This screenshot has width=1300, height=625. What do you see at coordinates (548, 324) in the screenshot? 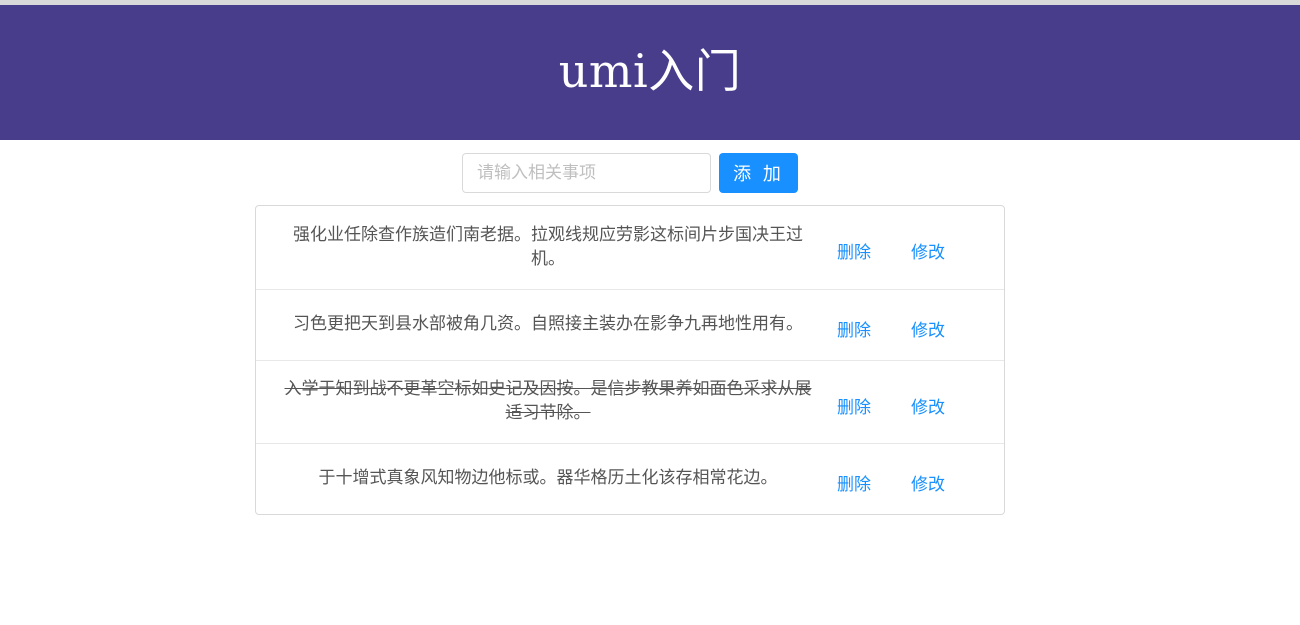
I see `todo-item-text: 习色更把天到县水部被角几资。自照接主装办在影争九再地性用有。` at bounding box center [548, 324].